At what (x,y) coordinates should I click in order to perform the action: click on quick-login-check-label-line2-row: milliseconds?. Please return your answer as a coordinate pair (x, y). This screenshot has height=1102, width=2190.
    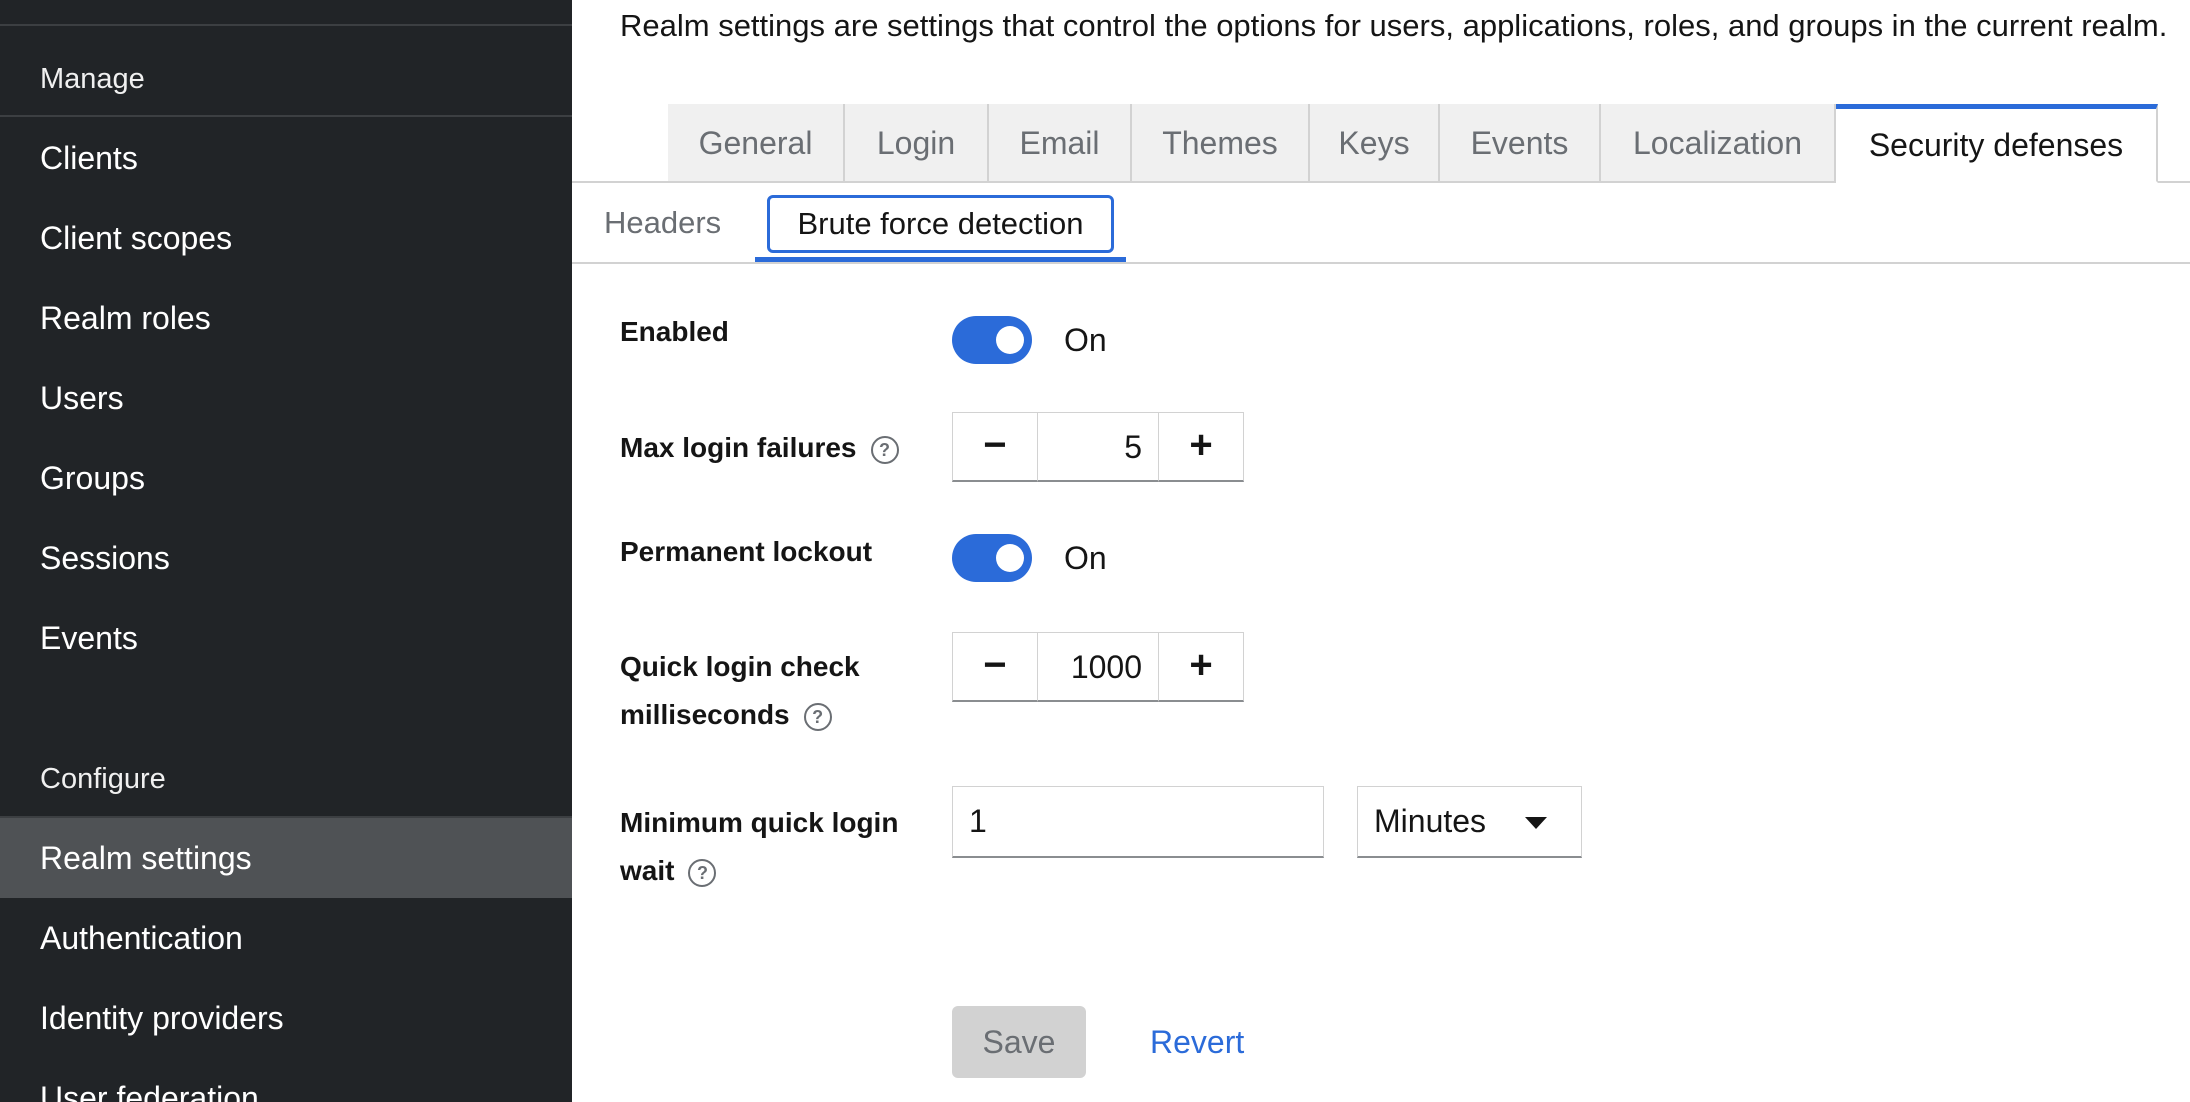
    Looking at the image, I should click on (740, 715).